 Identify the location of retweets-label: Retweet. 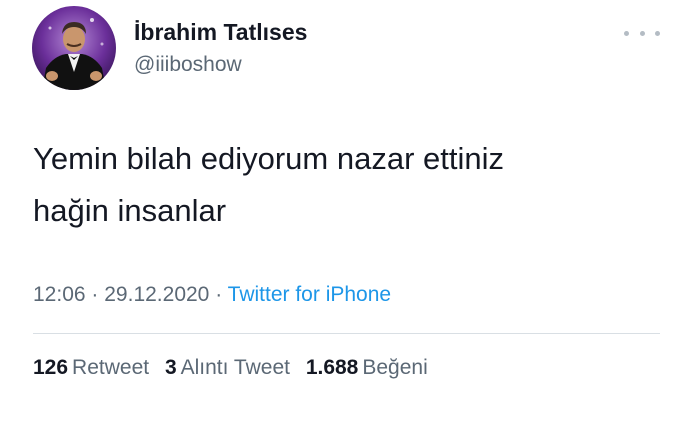
(111, 367).